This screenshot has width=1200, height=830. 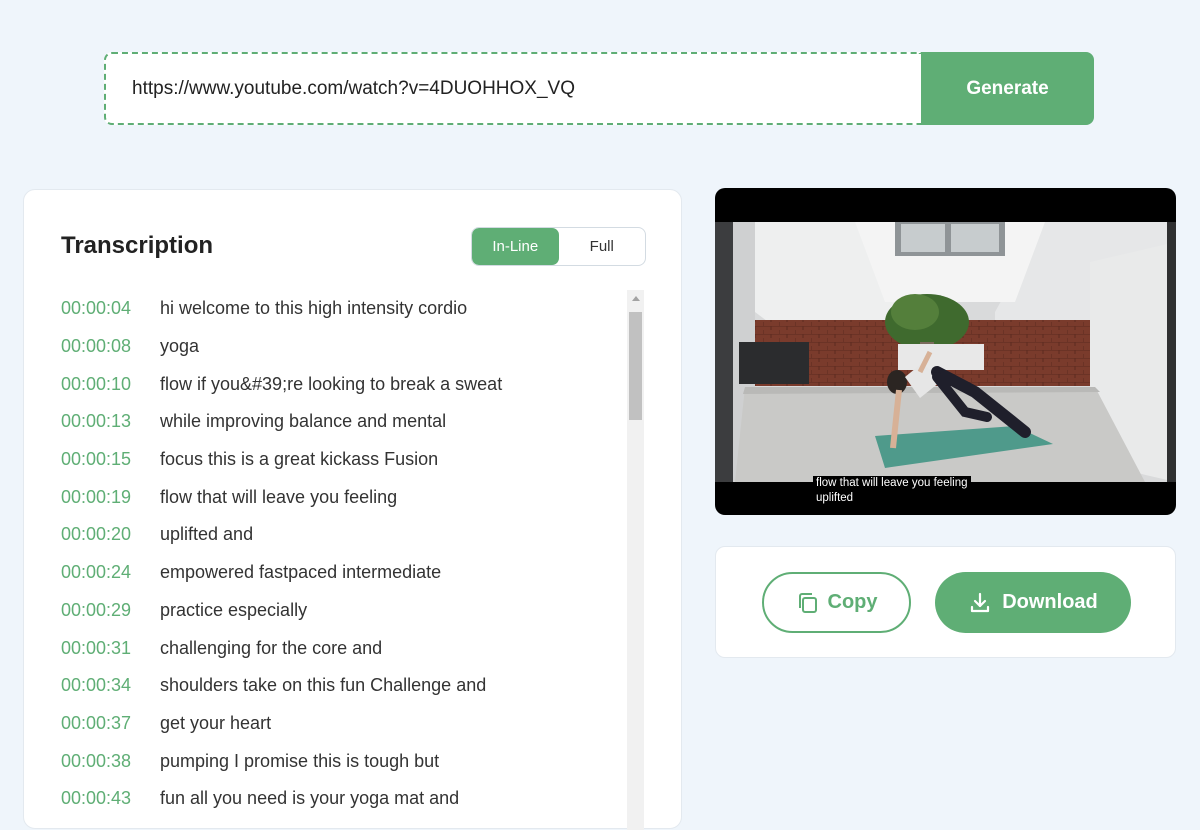 I want to click on transcript-text: hi welcome to this high intensity cordio, so click(x=314, y=308).